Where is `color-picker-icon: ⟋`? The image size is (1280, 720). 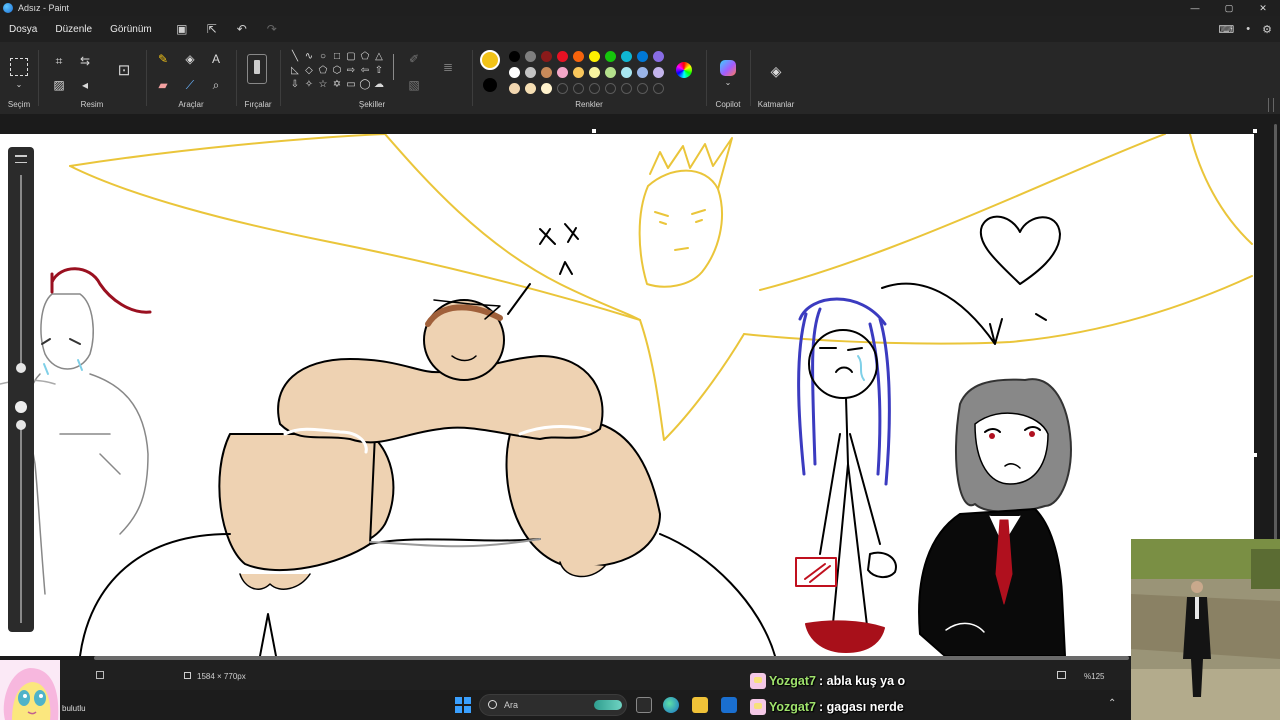 color-picker-icon: ⟋ is located at coordinates (190, 85).